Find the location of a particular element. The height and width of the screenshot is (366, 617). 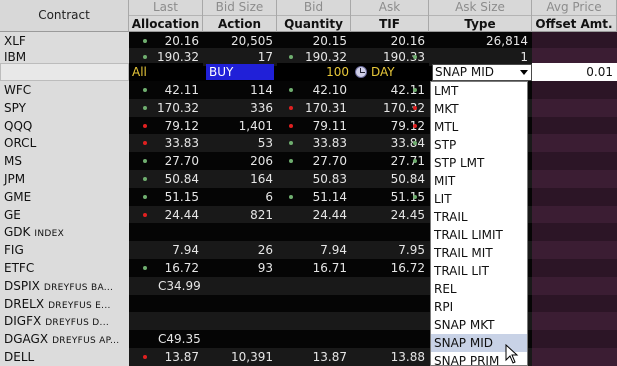

contract-cell: GDK INDEX is located at coordinates (64, 232).